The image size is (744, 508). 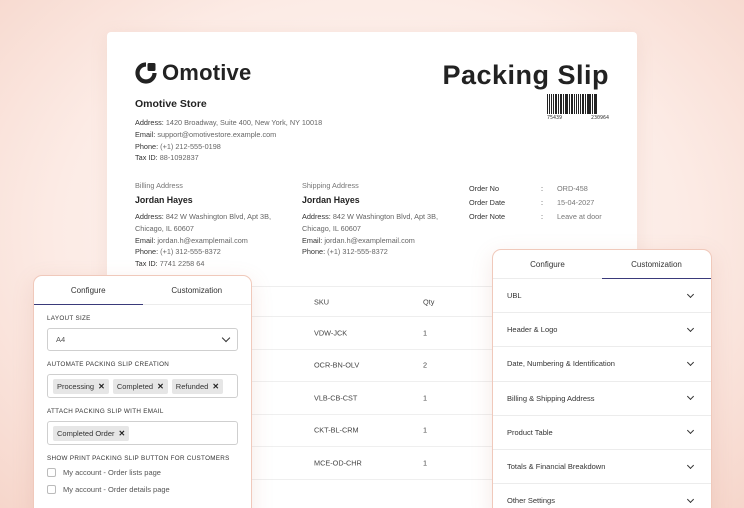 I want to click on store-tax-id: Tax ID: 88-1092837, so click(x=167, y=158).